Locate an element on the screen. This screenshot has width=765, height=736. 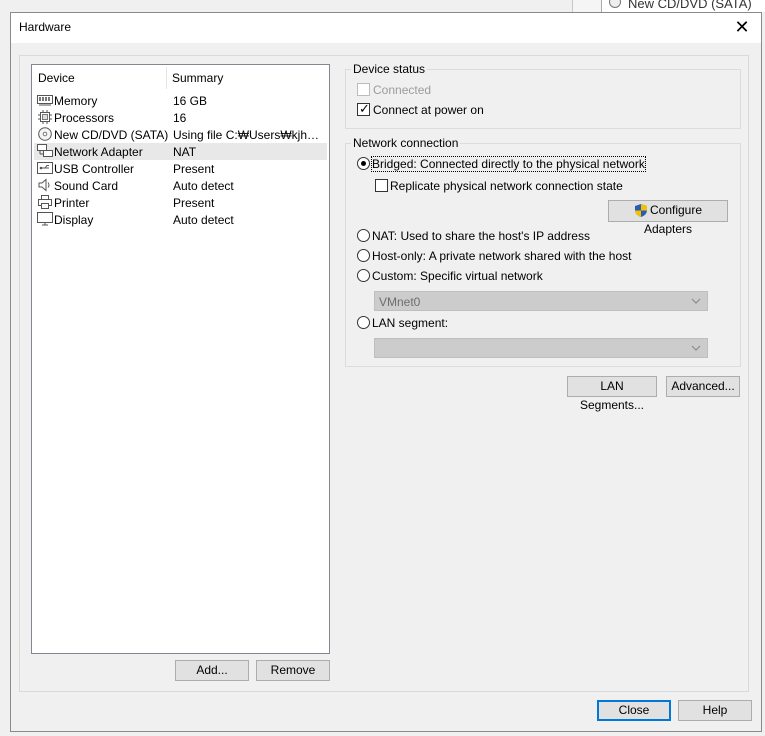
device-row-memory: Memory 16 GB is located at coordinates (180, 100).